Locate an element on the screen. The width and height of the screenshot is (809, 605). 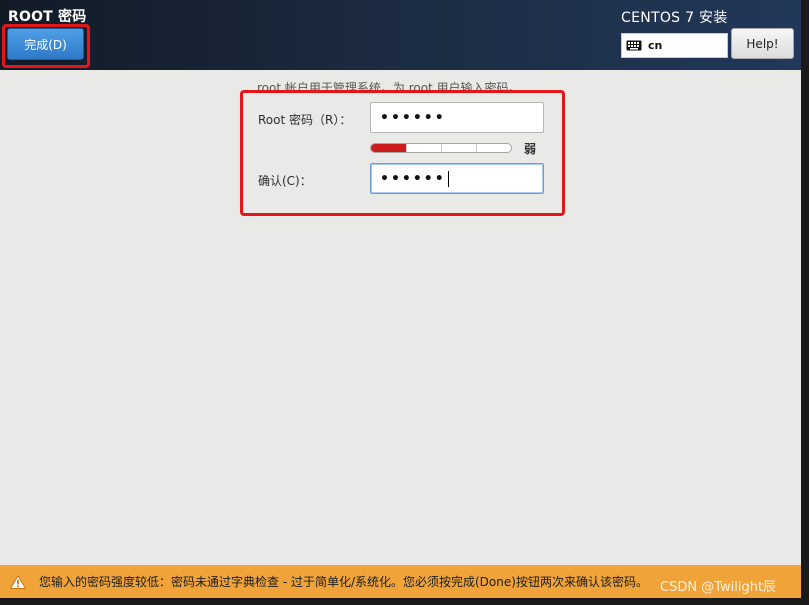
text-cursor is located at coordinates (448, 178).